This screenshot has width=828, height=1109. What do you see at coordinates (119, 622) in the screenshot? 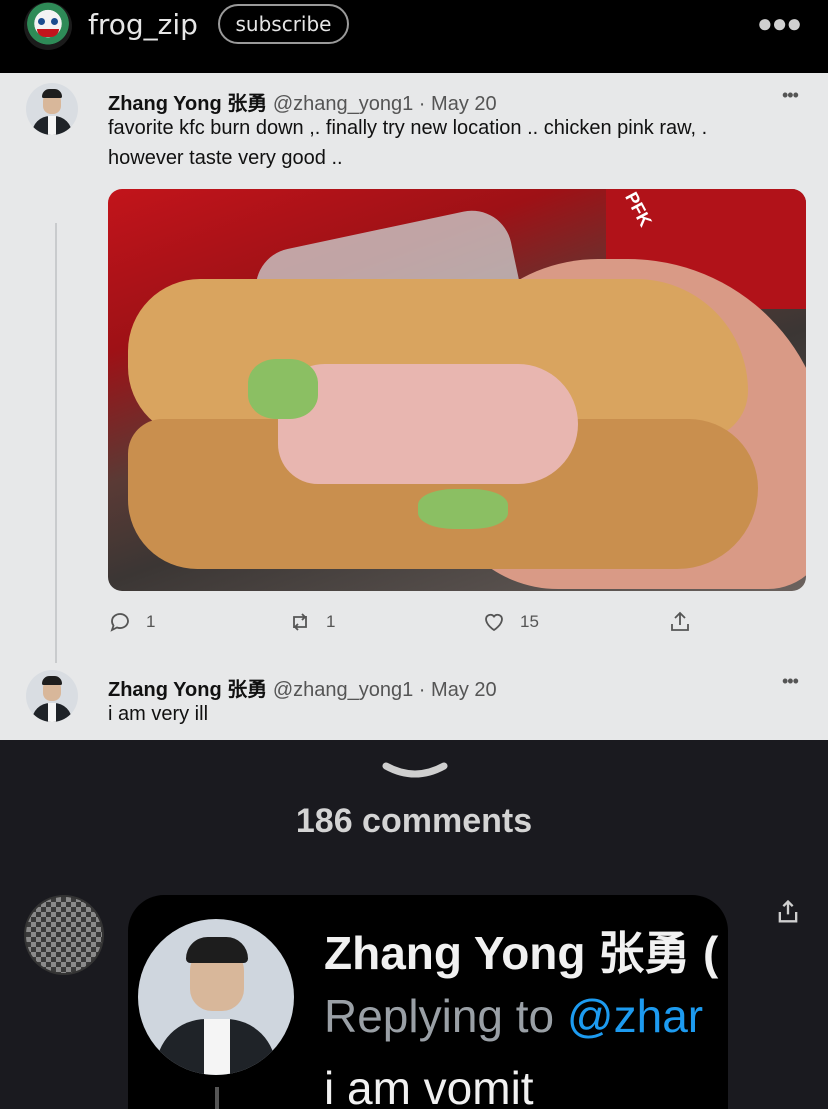
I see `reply-icon` at bounding box center [119, 622].